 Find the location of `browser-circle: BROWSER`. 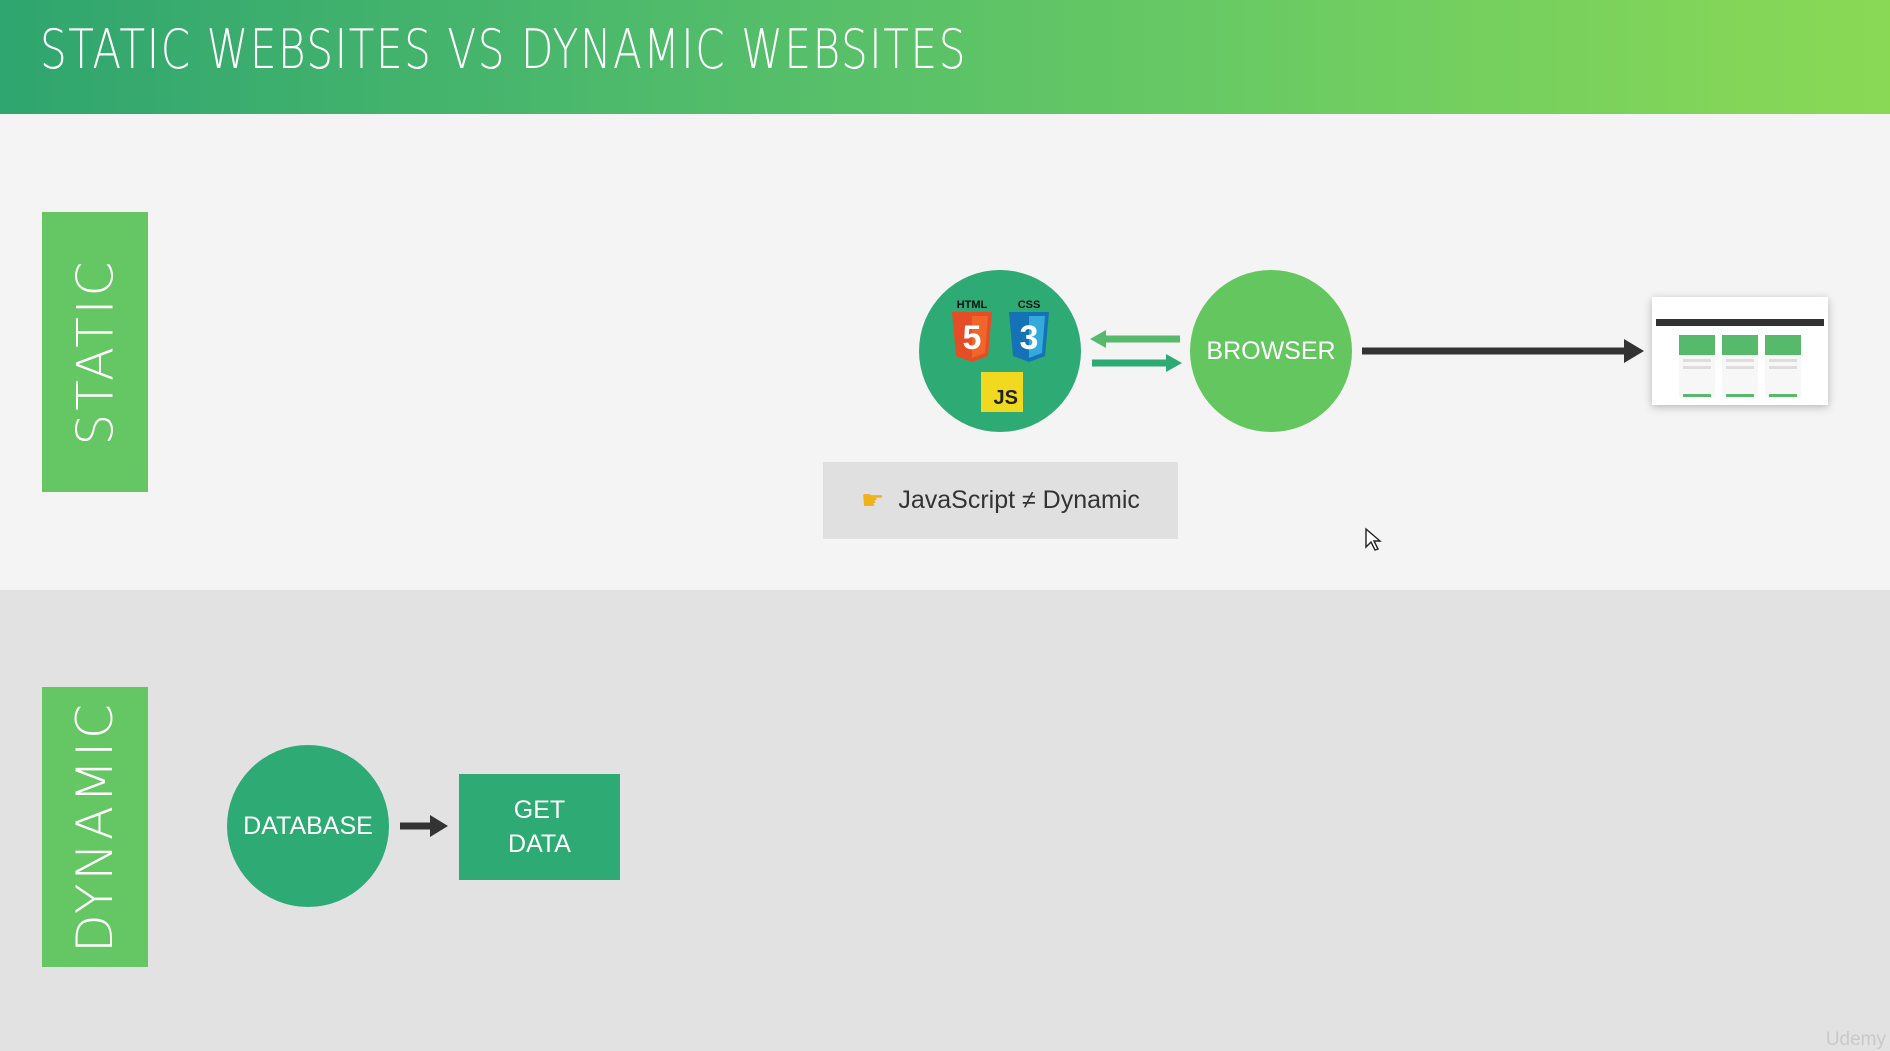

browser-circle: BROWSER is located at coordinates (1271, 351).